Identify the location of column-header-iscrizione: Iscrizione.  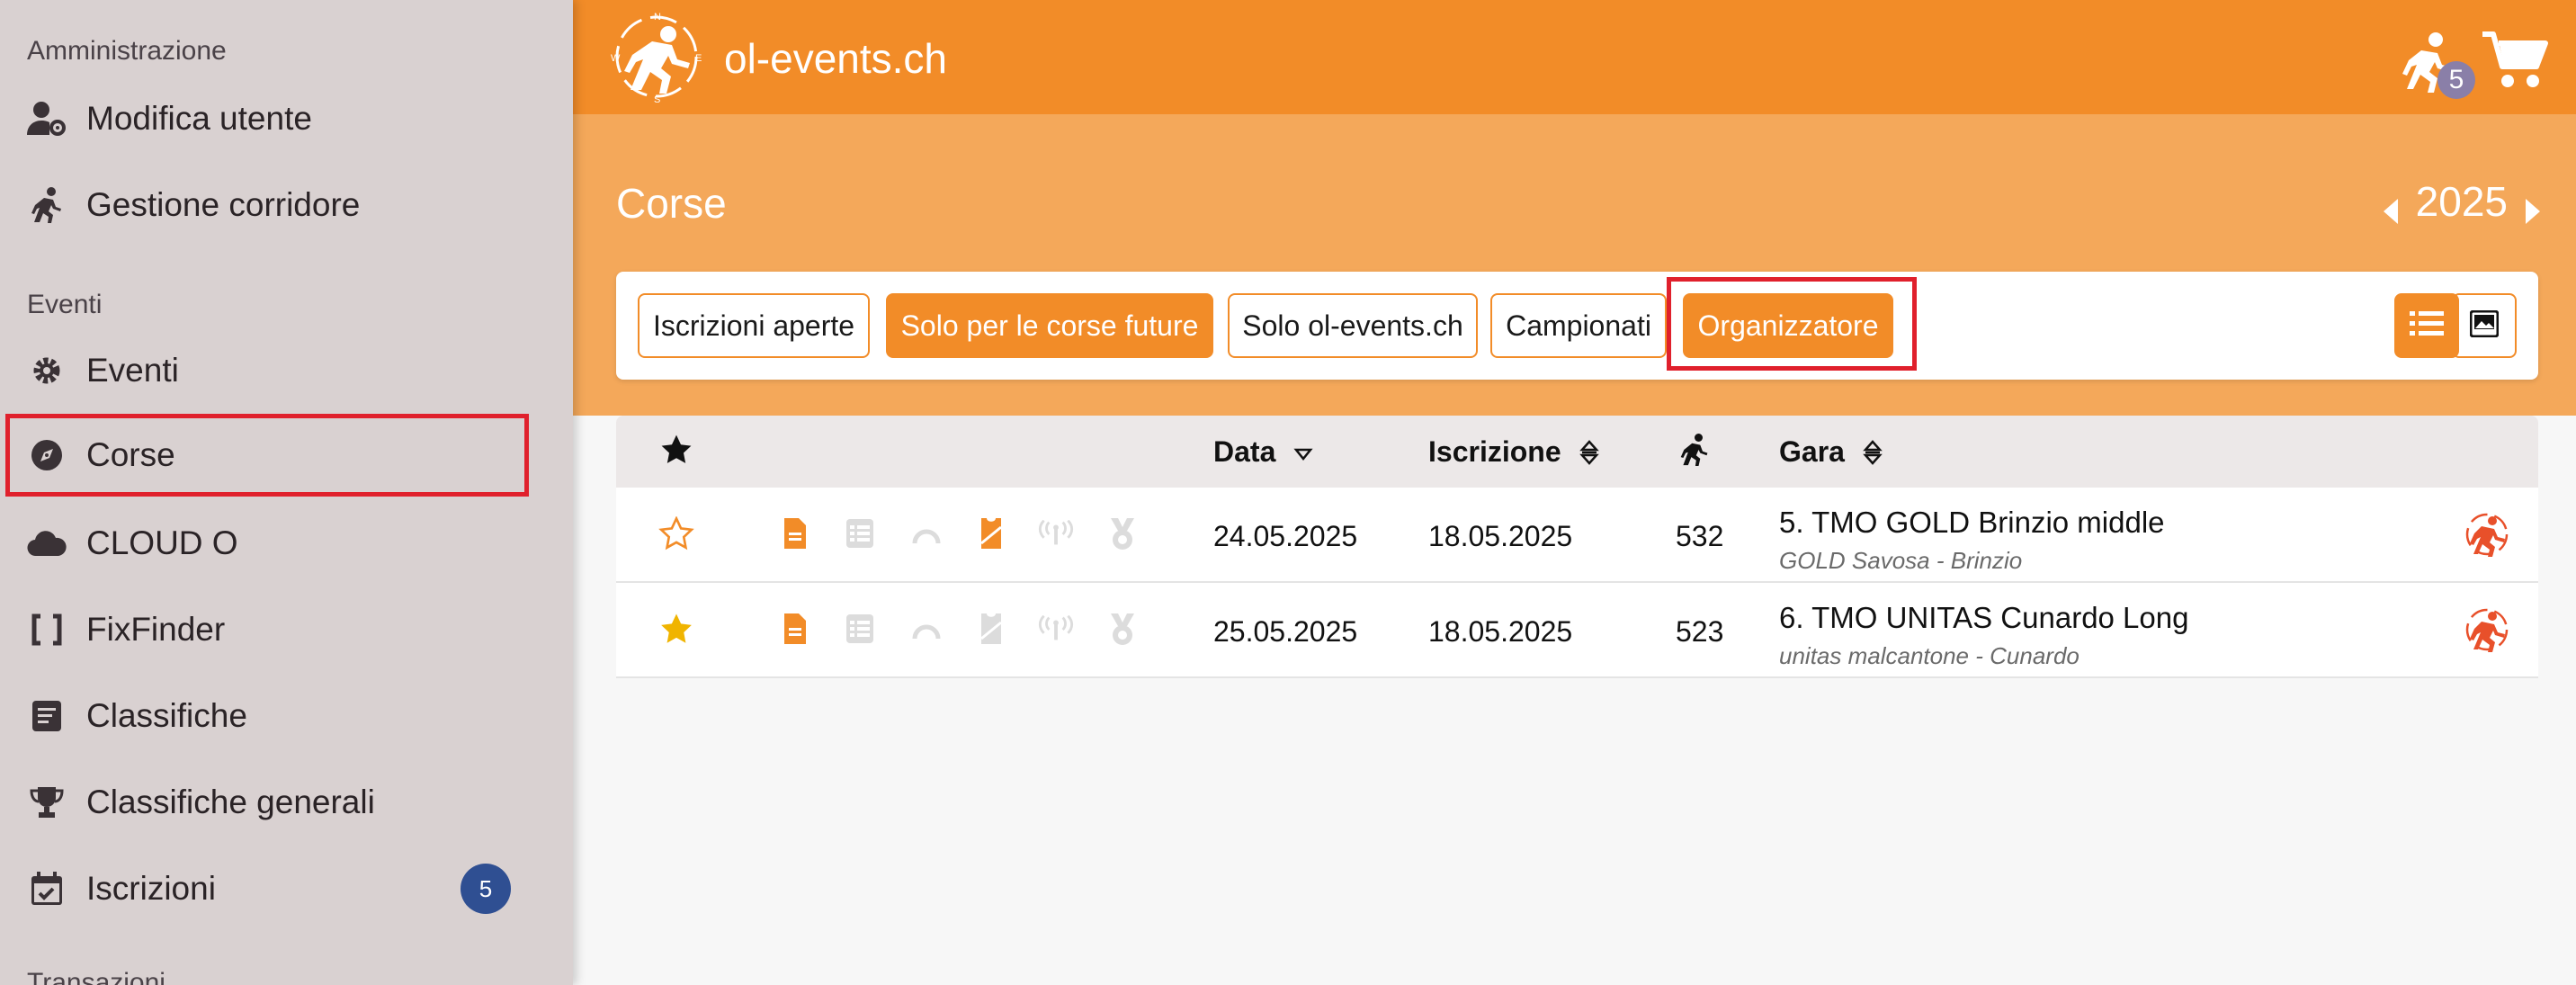
(1513, 452).